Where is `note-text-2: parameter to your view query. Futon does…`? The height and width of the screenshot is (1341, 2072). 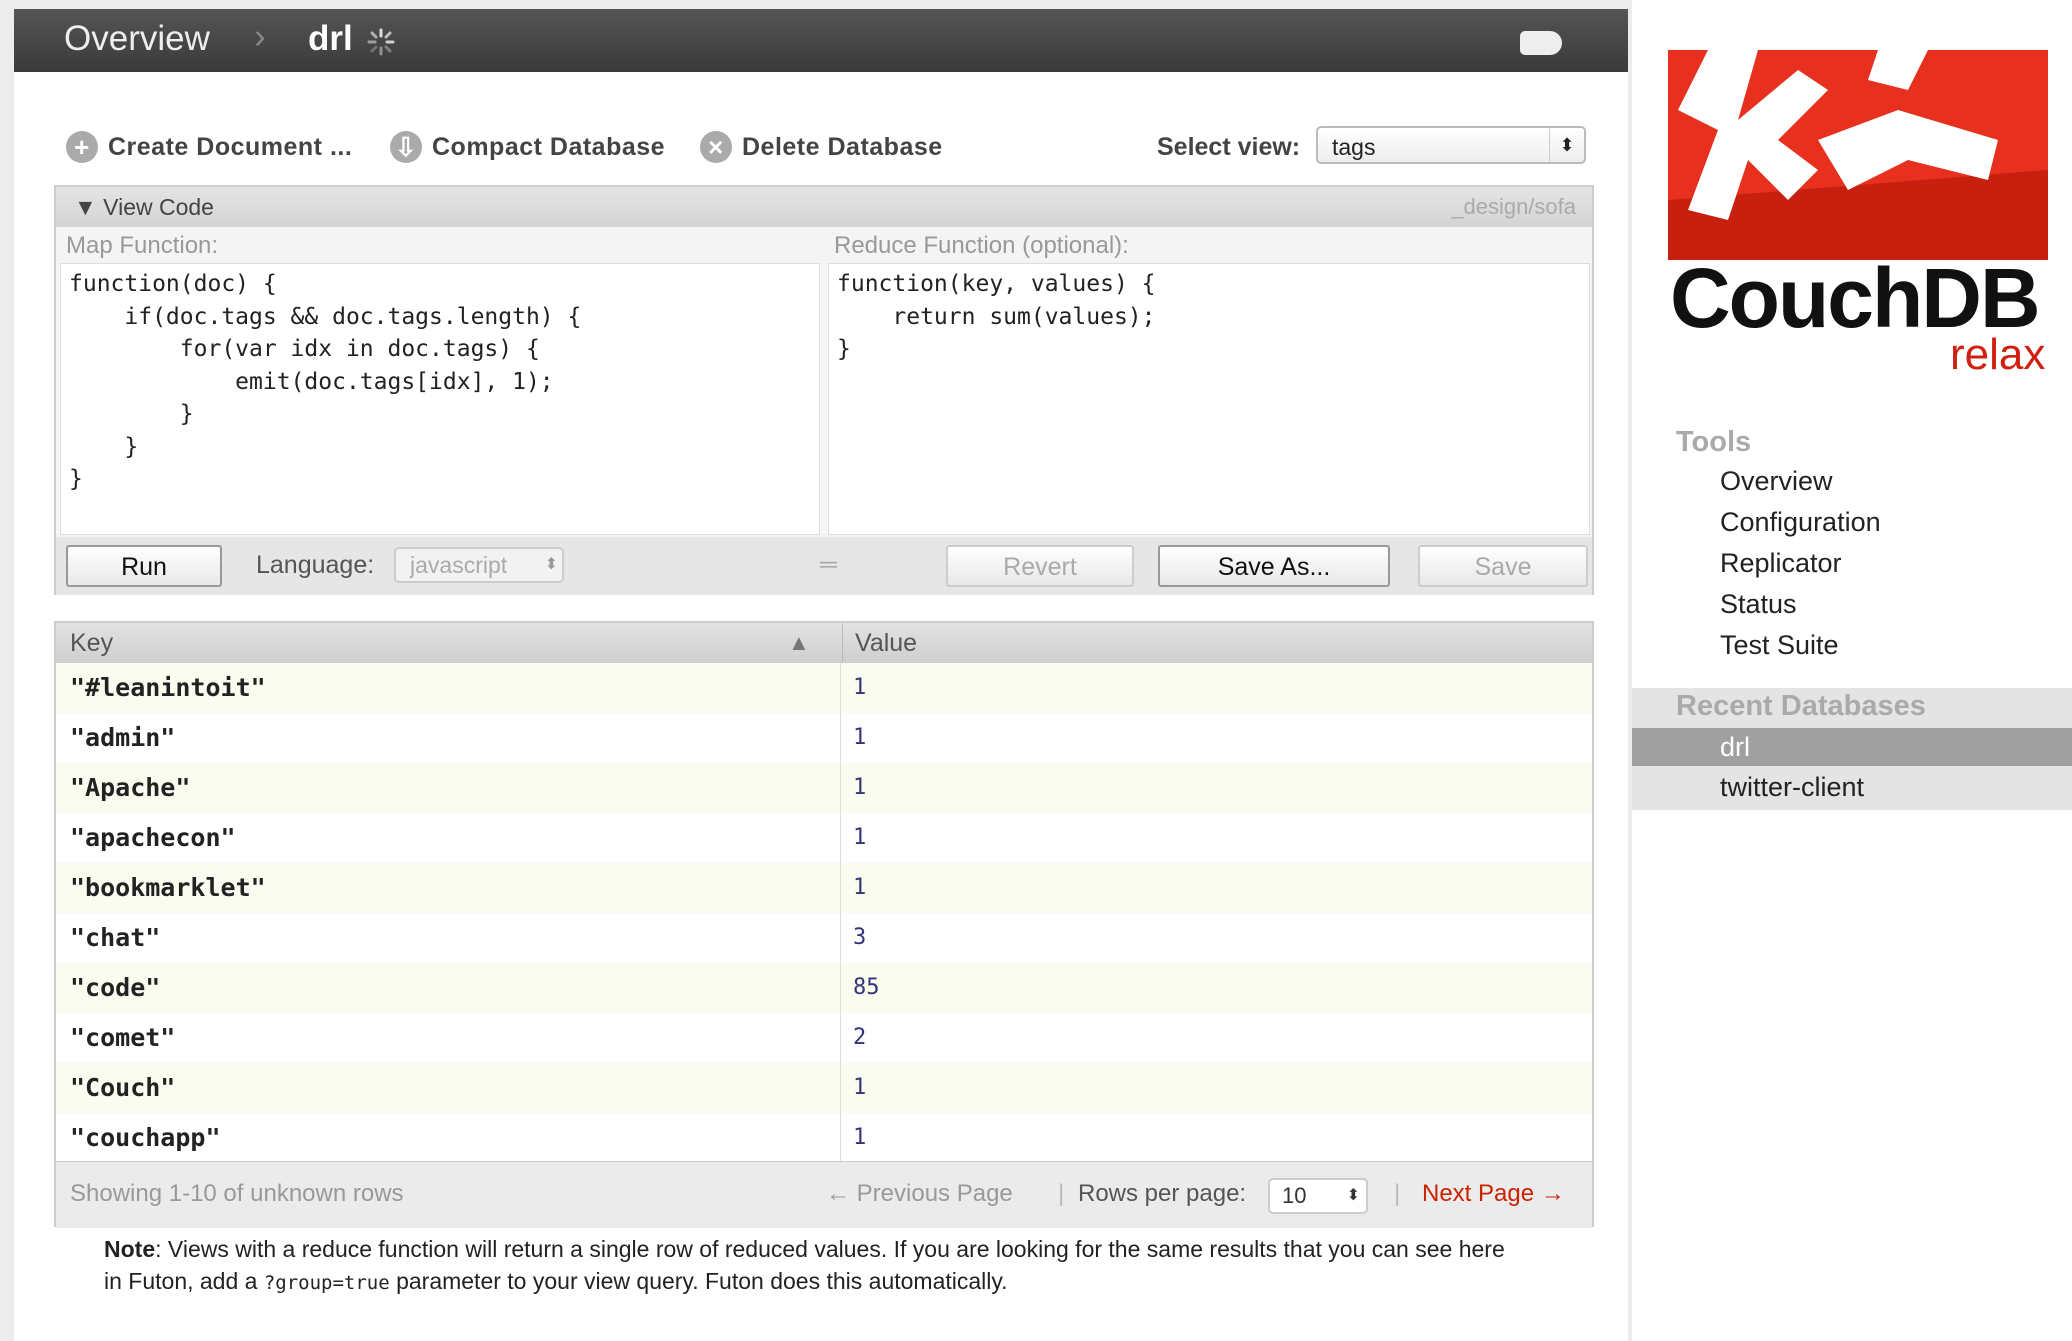 note-text-2: parameter to your view query. Futon does… is located at coordinates (698, 1281).